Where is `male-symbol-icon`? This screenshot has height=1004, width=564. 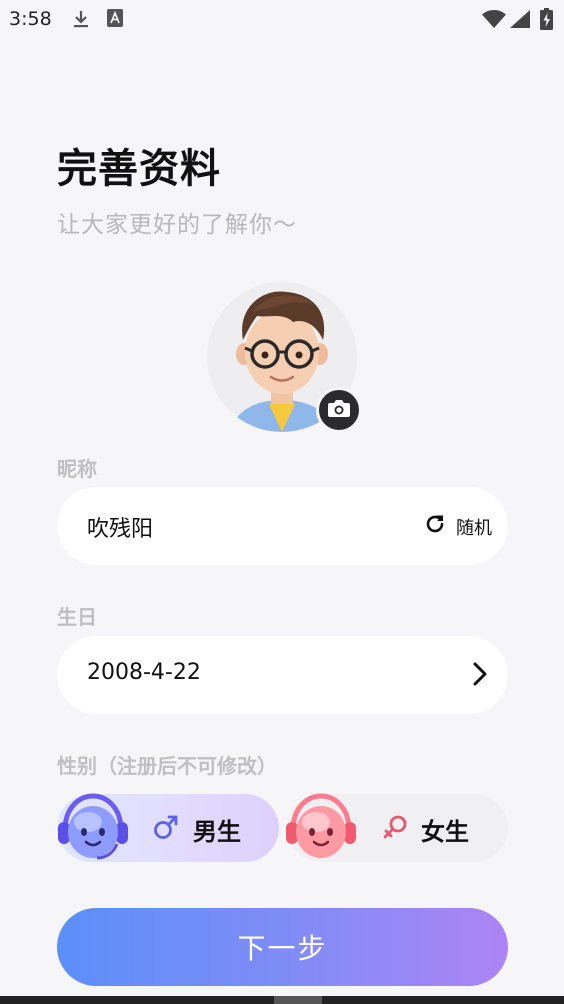 male-symbol-icon is located at coordinates (166, 829).